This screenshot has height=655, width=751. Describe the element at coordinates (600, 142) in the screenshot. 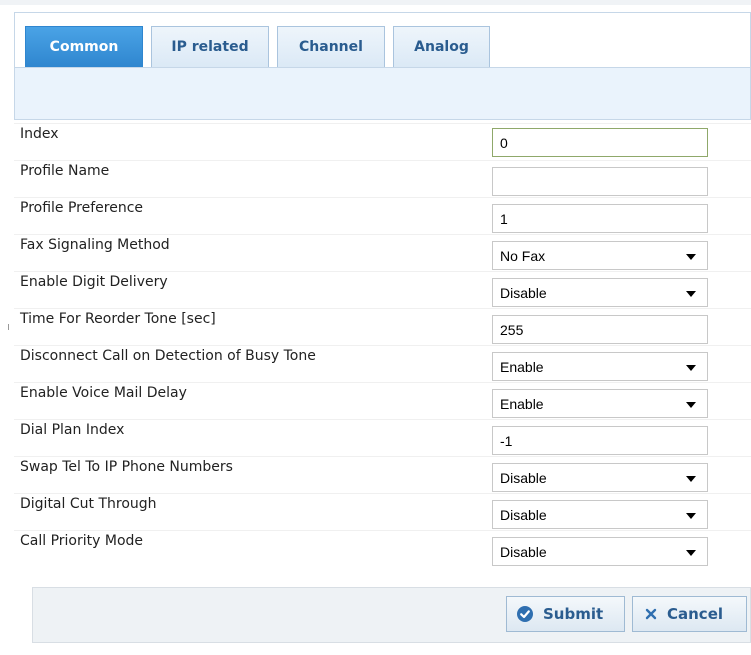

I see `index-input: 0` at that location.